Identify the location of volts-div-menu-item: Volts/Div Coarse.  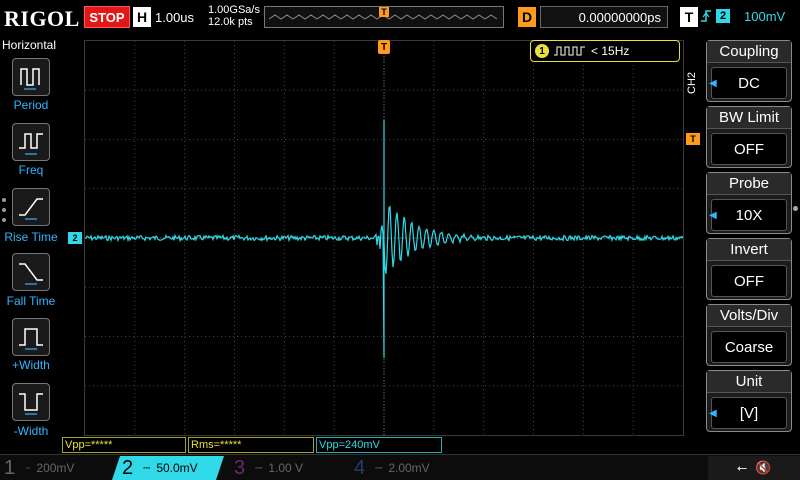
(749, 335).